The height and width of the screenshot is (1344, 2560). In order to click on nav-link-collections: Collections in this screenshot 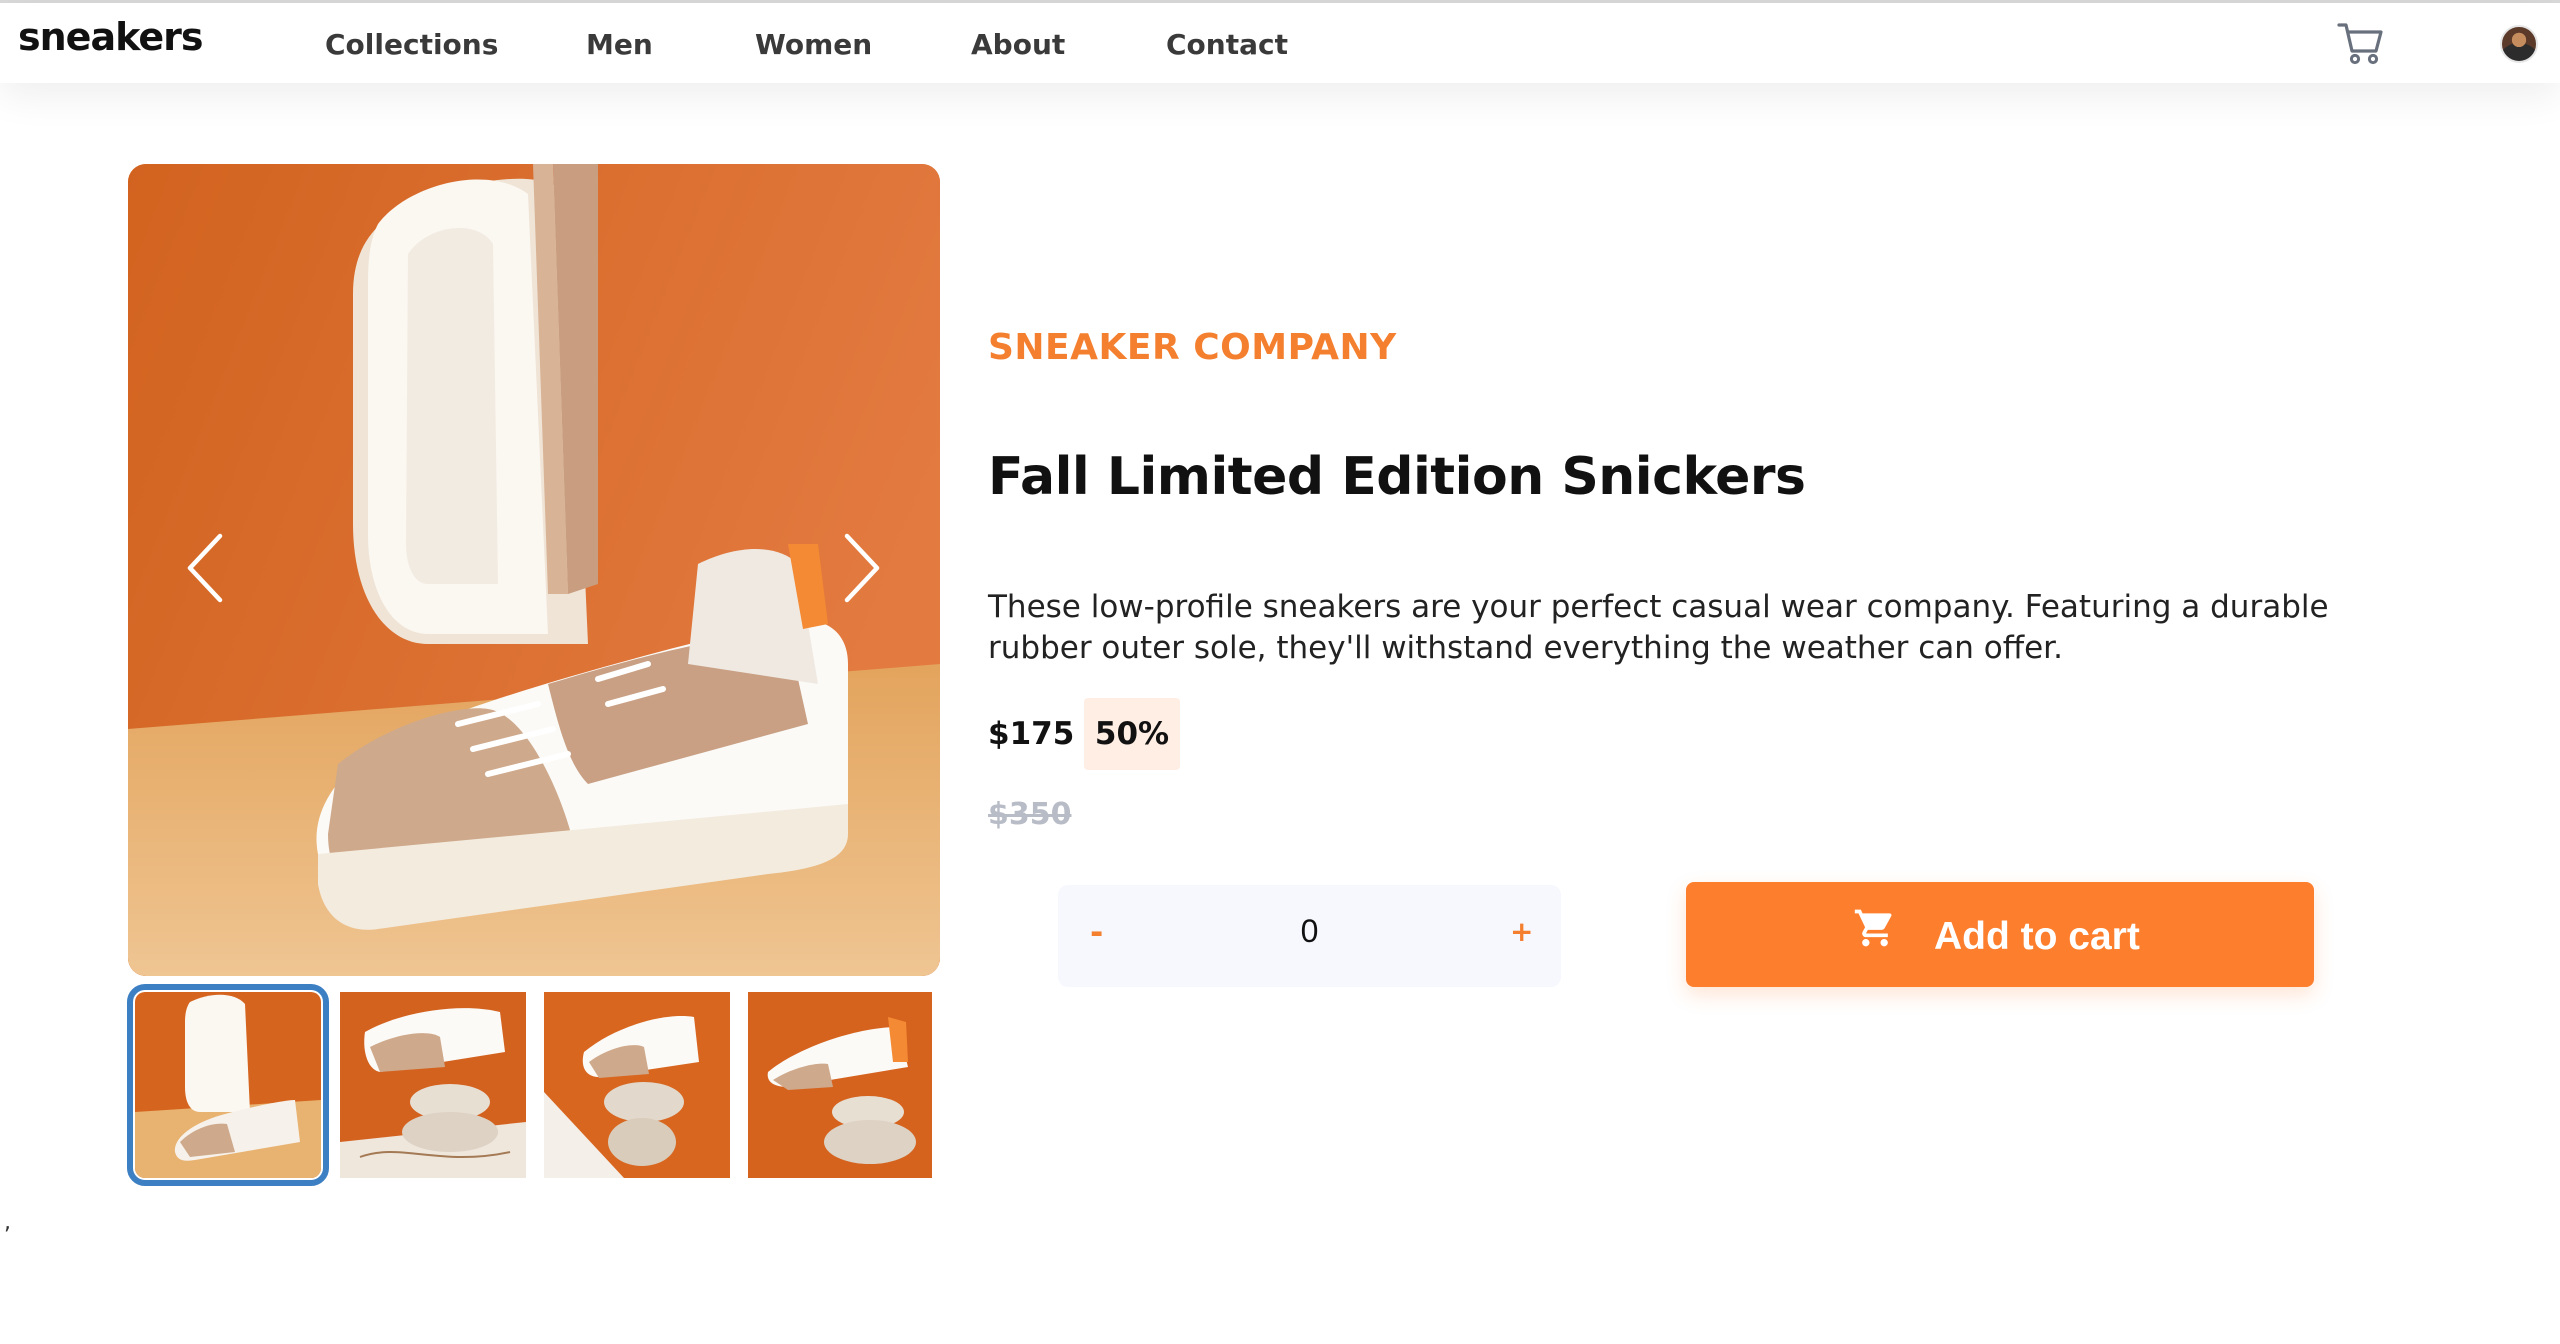, I will do `click(411, 44)`.